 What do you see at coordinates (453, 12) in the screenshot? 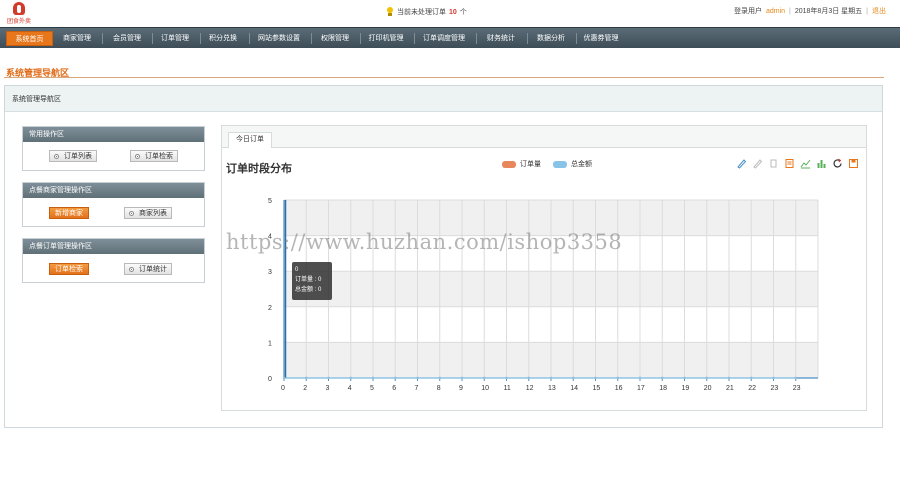
I see `notice-count: 10` at bounding box center [453, 12].